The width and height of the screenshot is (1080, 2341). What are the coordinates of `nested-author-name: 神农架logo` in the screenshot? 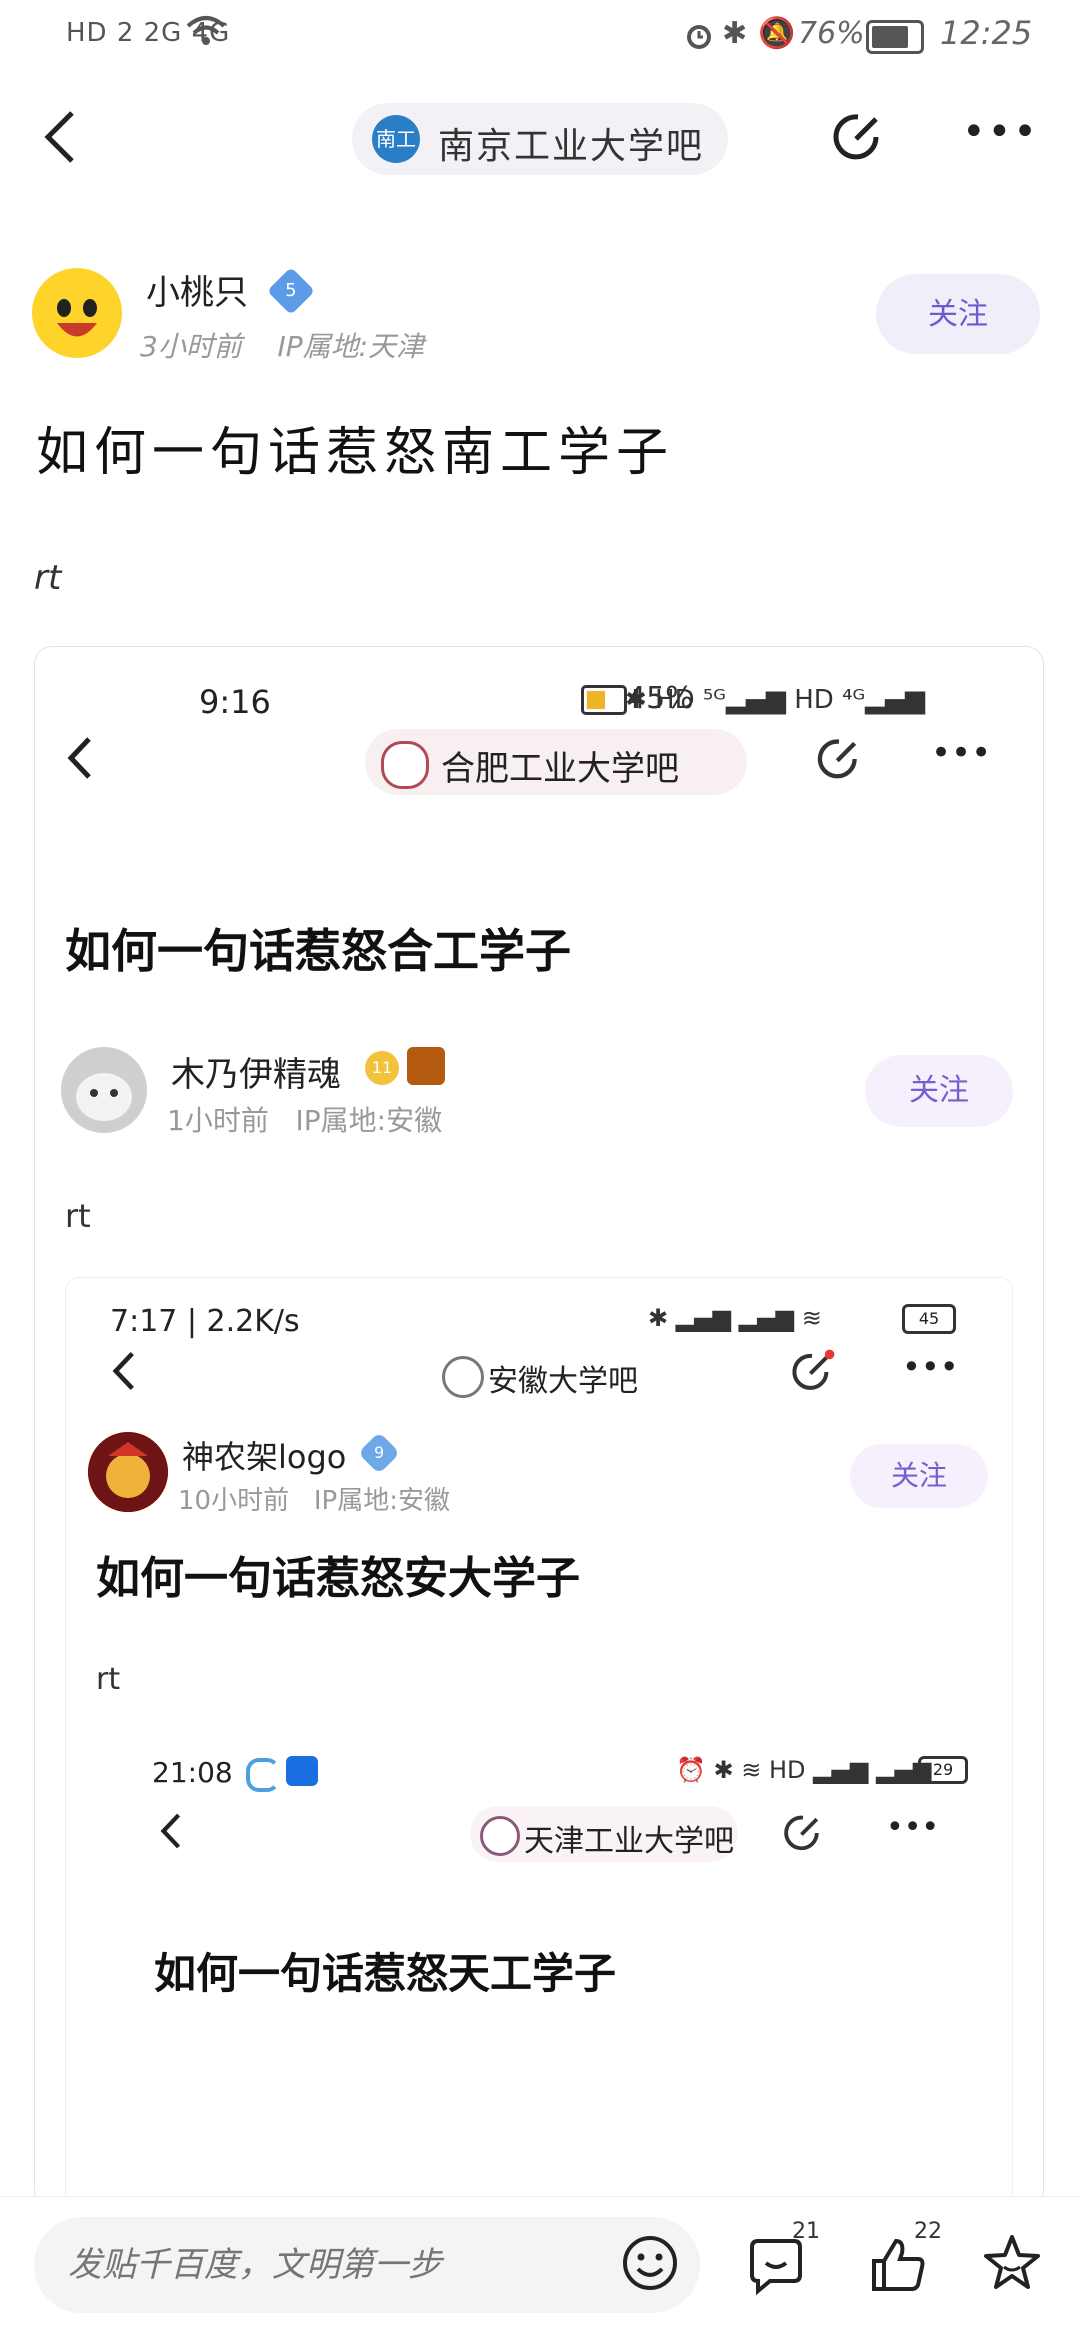 It's located at (264, 1457).